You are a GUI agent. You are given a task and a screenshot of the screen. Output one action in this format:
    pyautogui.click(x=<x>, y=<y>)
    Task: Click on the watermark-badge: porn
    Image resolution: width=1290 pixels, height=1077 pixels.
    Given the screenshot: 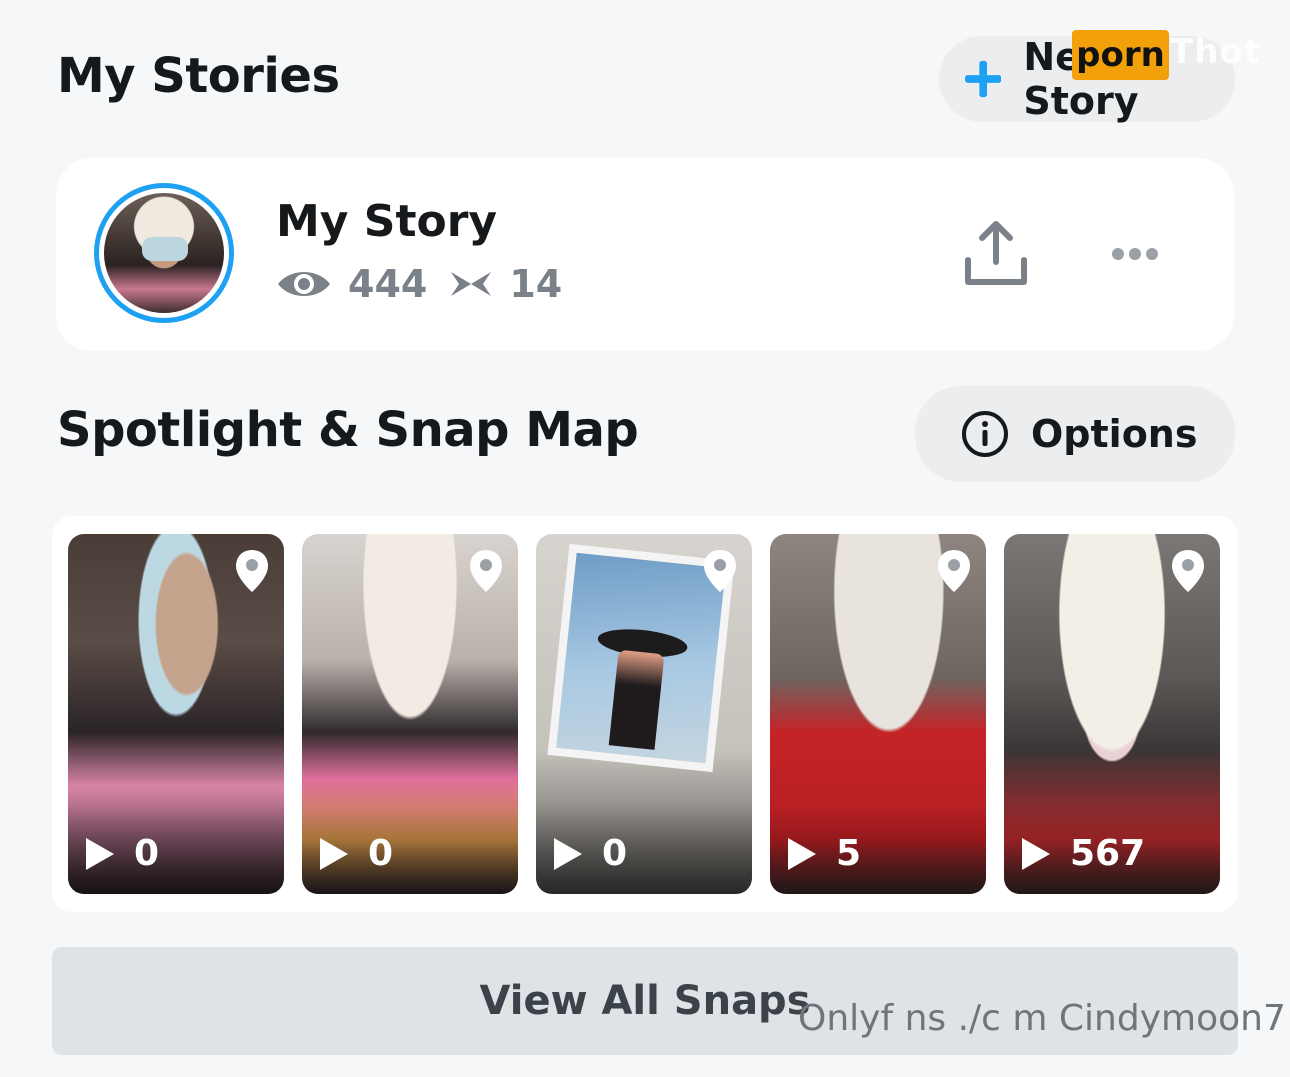 What is the action you would take?
    pyautogui.click(x=1120, y=55)
    